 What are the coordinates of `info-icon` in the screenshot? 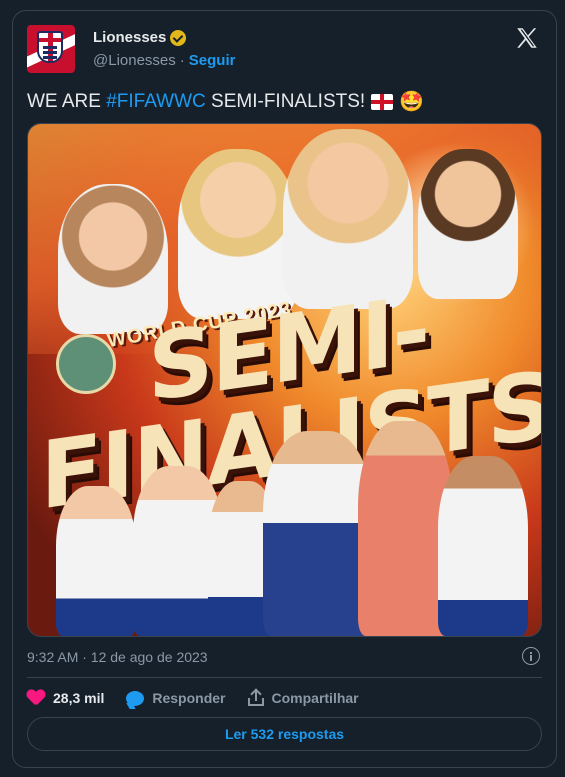 It's located at (531, 656).